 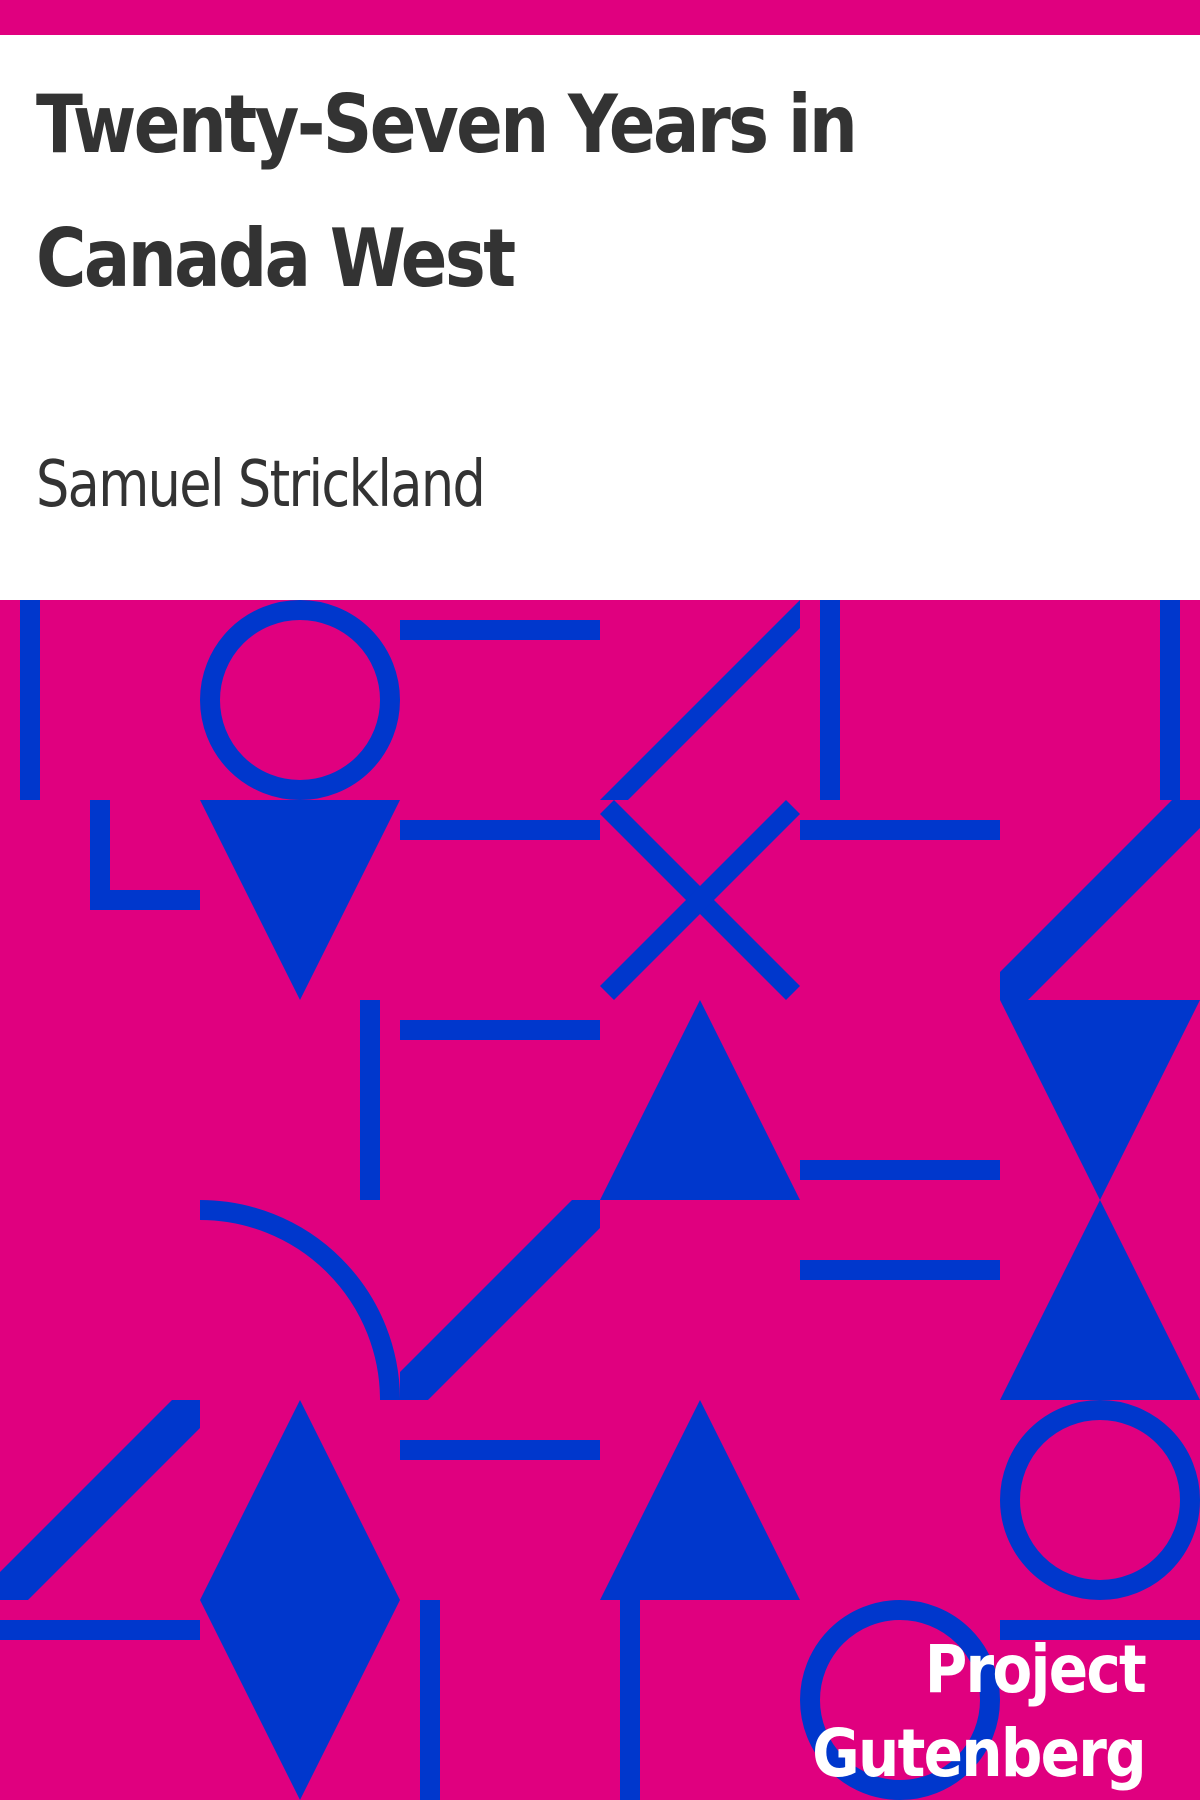 What do you see at coordinates (600, 17) in the screenshot?
I see `top-accent-bar` at bounding box center [600, 17].